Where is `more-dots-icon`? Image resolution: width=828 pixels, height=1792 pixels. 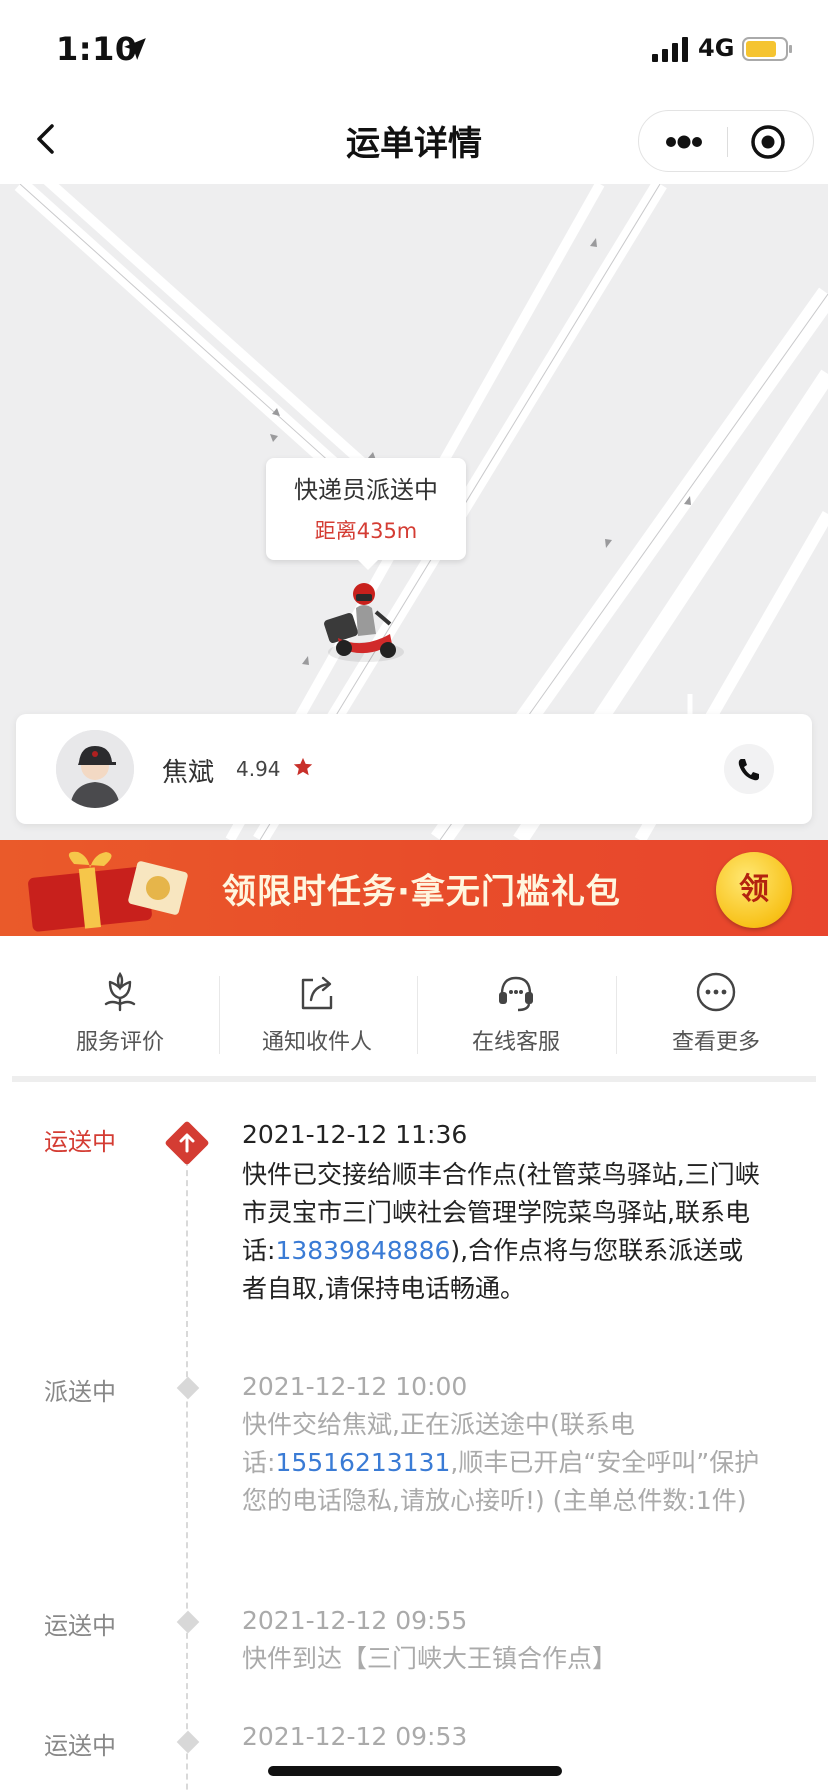 more-dots-icon is located at coordinates (683, 142).